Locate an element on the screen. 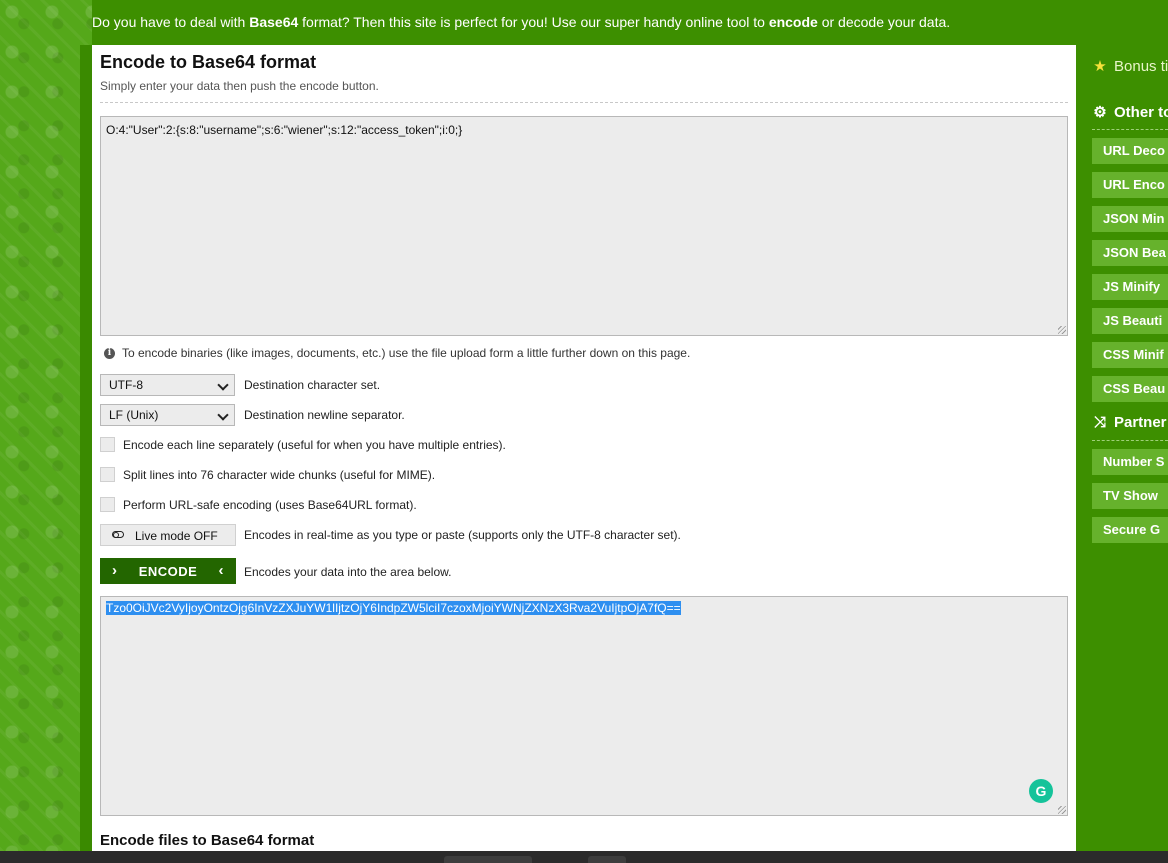 The image size is (1168, 863). charset-label: Destination character set. is located at coordinates (312, 385).